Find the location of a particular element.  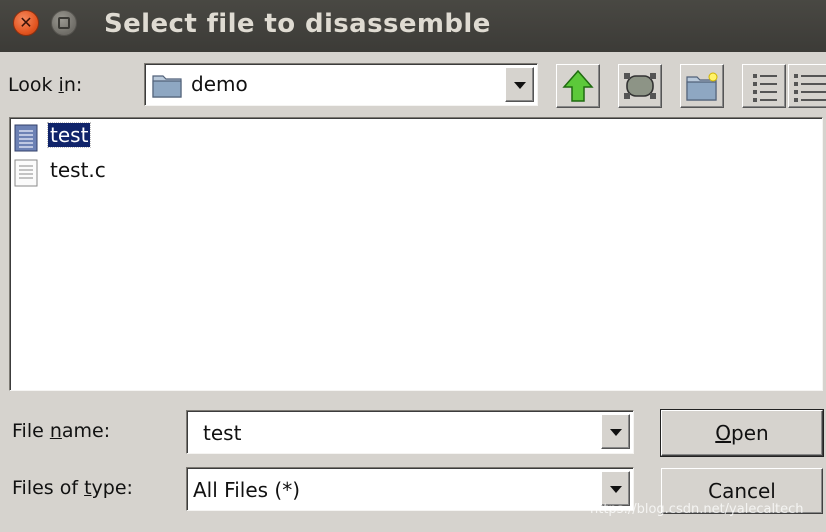

new-folder-icon is located at coordinates (702, 86).